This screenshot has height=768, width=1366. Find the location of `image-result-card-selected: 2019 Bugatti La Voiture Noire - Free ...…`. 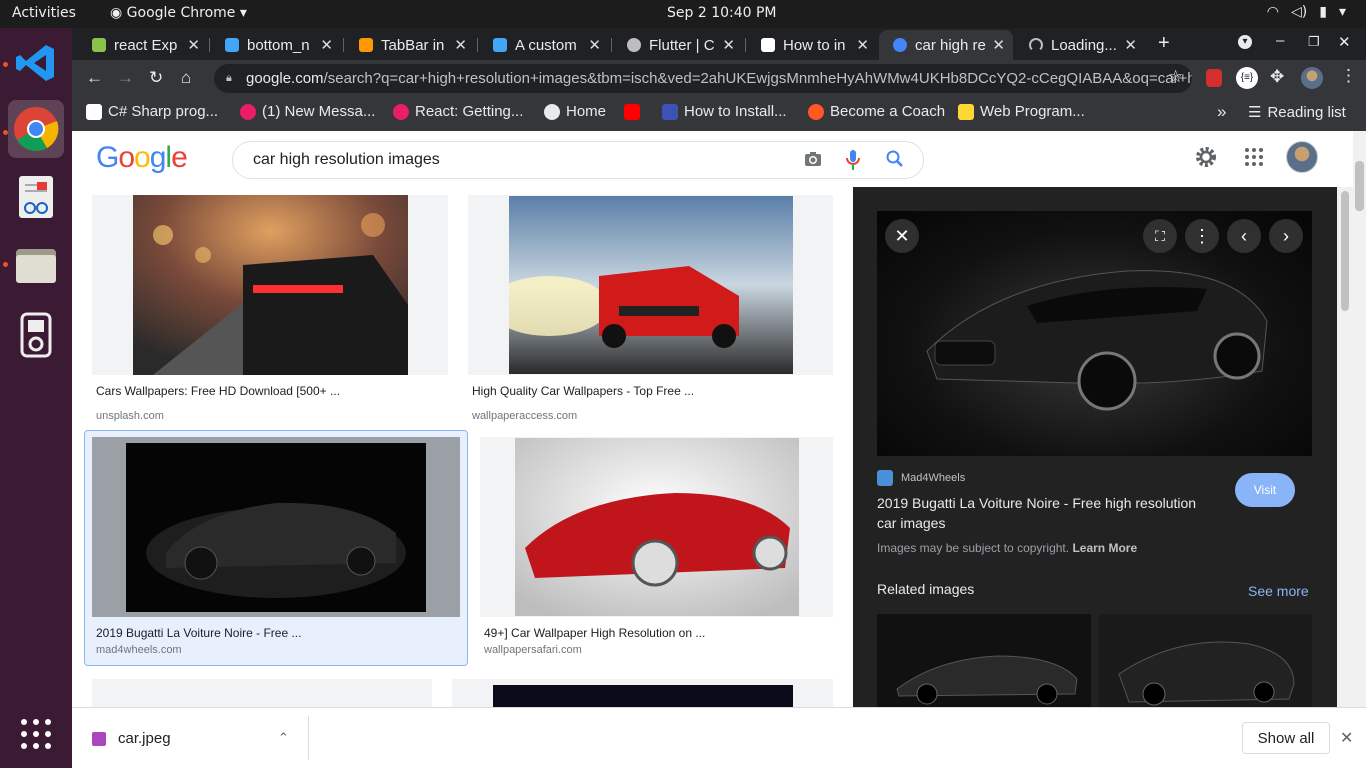

image-result-card-selected: 2019 Bugatti La Voiture Noire - Free ...… is located at coordinates (276, 548).